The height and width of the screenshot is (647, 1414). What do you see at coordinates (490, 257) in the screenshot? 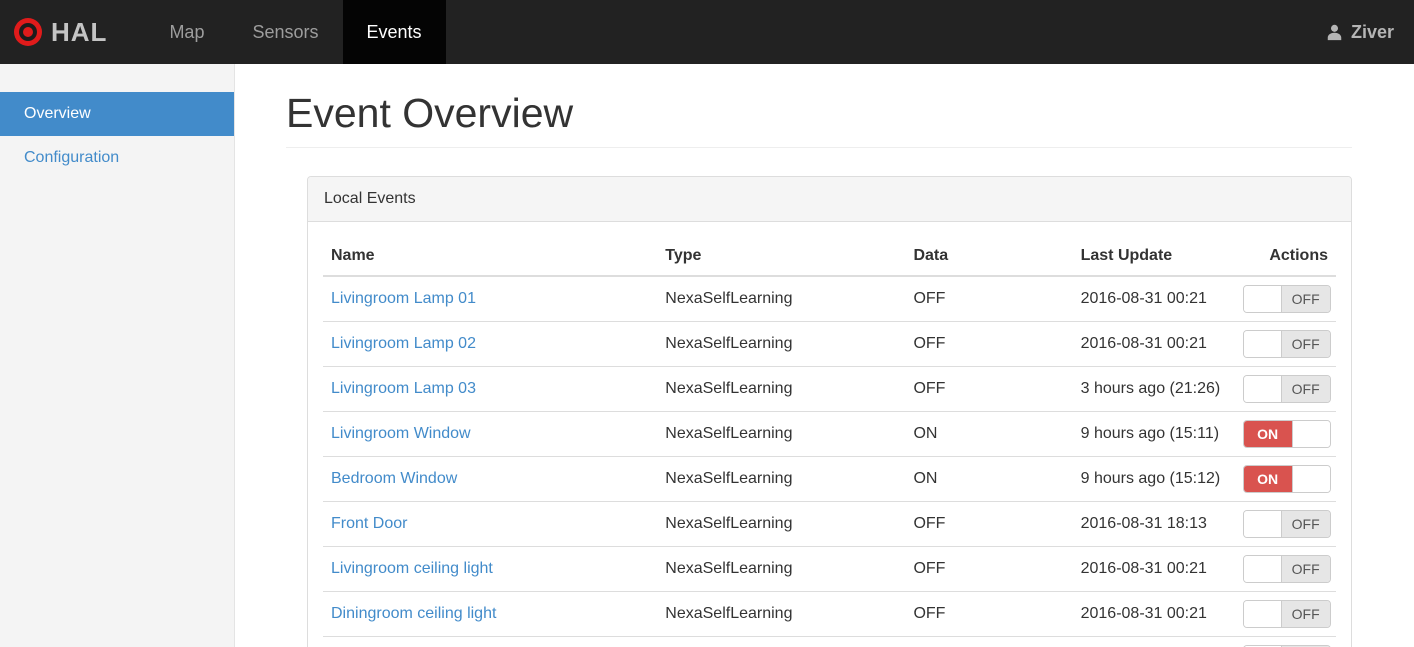
I see `column-header-name: Name` at bounding box center [490, 257].